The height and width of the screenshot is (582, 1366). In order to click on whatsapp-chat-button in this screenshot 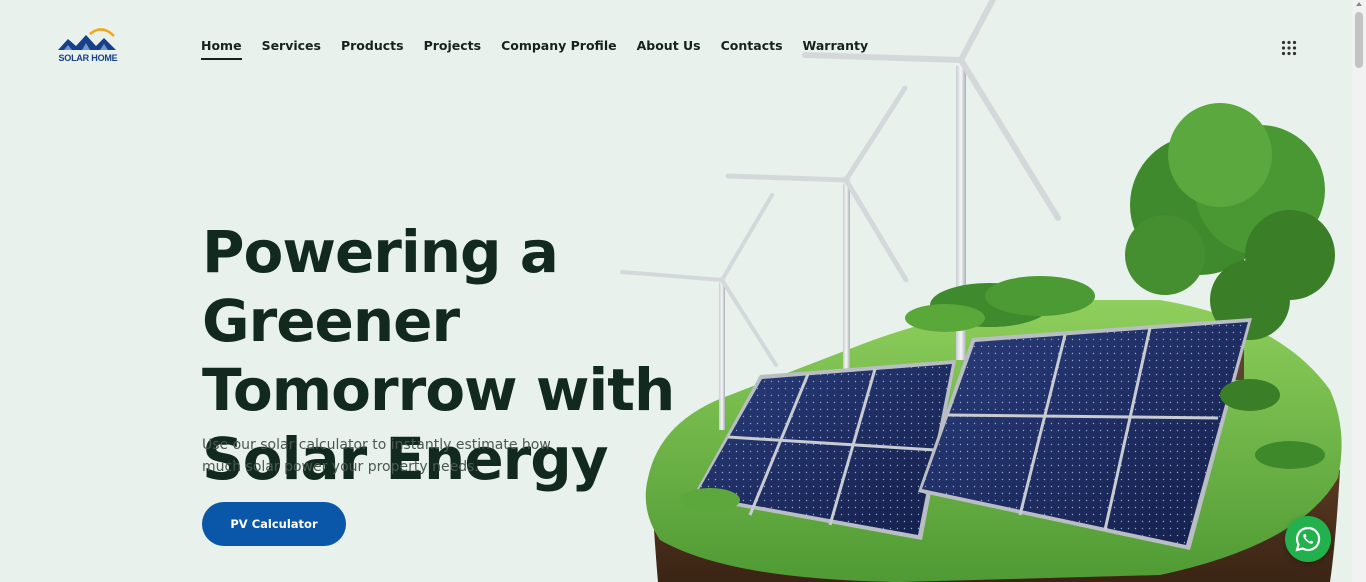, I will do `click(1308, 539)`.